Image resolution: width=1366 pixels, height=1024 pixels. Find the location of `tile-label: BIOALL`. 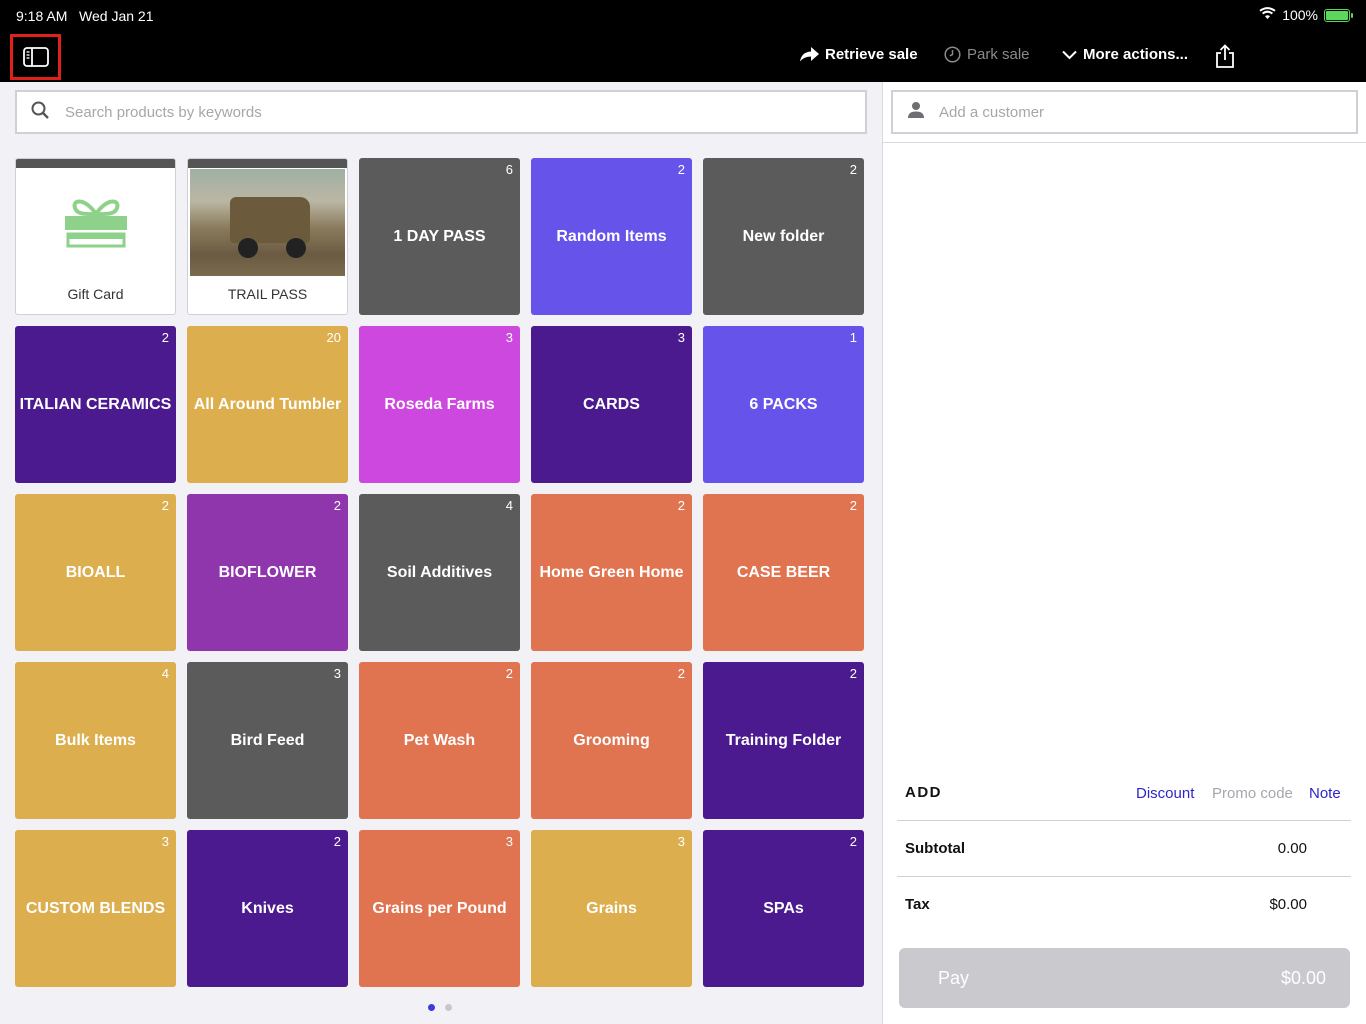

tile-label: BIOALL is located at coordinates (95, 572).